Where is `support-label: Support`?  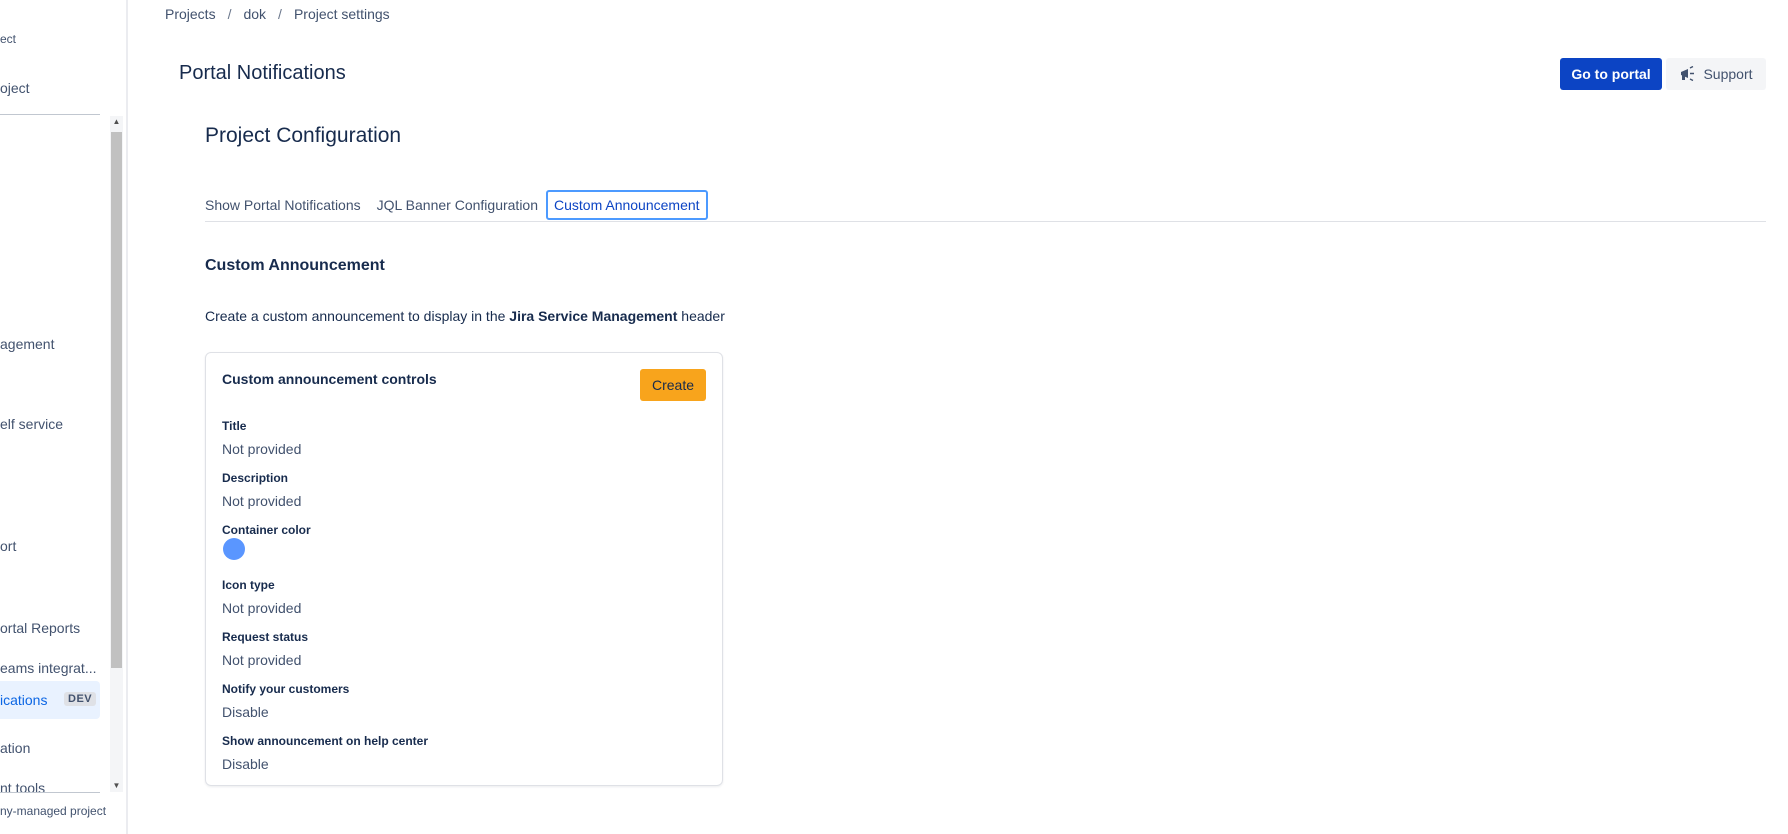 support-label: Support is located at coordinates (1728, 74).